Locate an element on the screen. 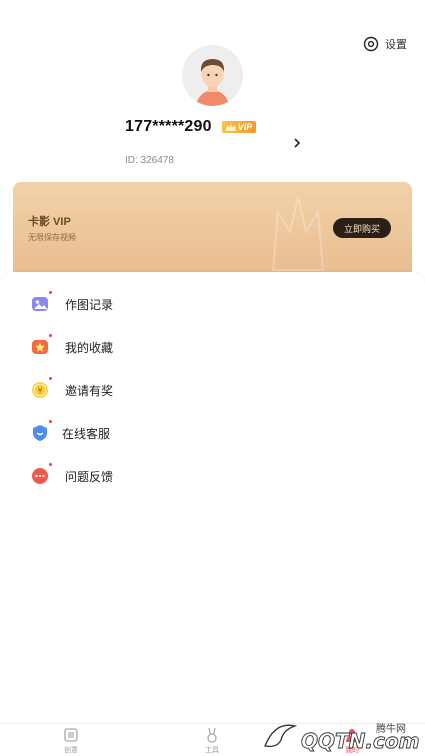 This screenshot has width=425, height=756. menu-item-label: 我的收藏 is located at coordinates (89, 347).